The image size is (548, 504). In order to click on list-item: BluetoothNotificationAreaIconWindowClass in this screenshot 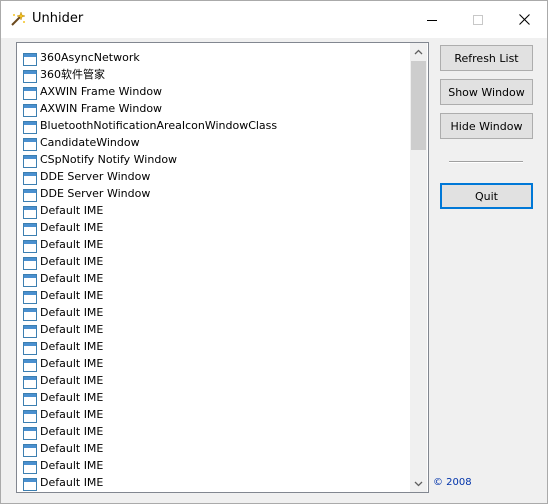, I will do `click(213, 125)`.